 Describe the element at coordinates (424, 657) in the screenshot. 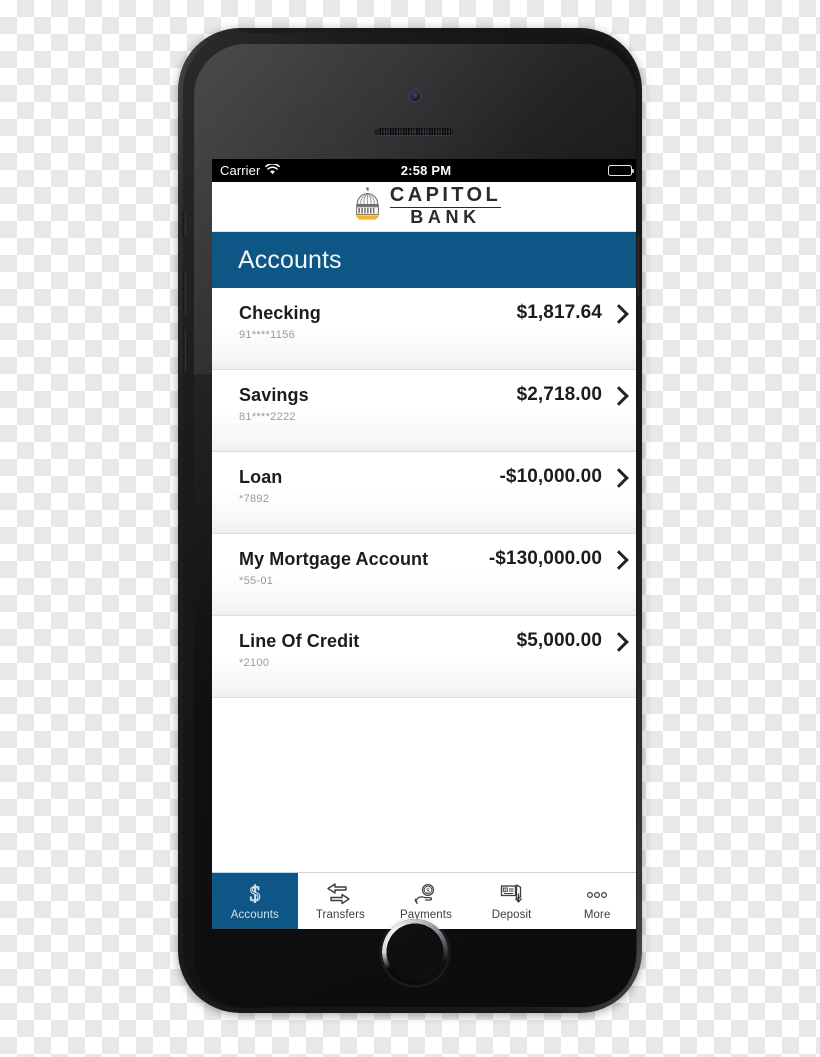

I see `account-row-line-of-credit: Line Of Credit *2100 $5,000.00` at that location.